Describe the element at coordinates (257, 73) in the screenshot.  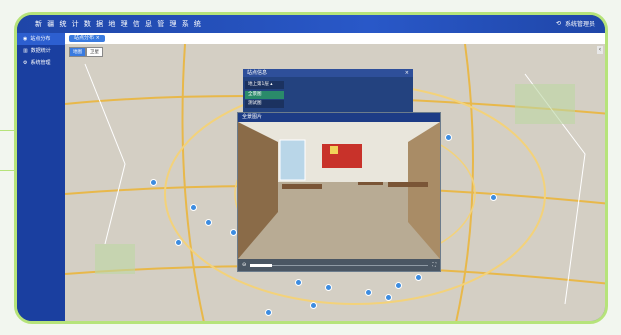
I see `site-info-title: 站点信息` at that location.